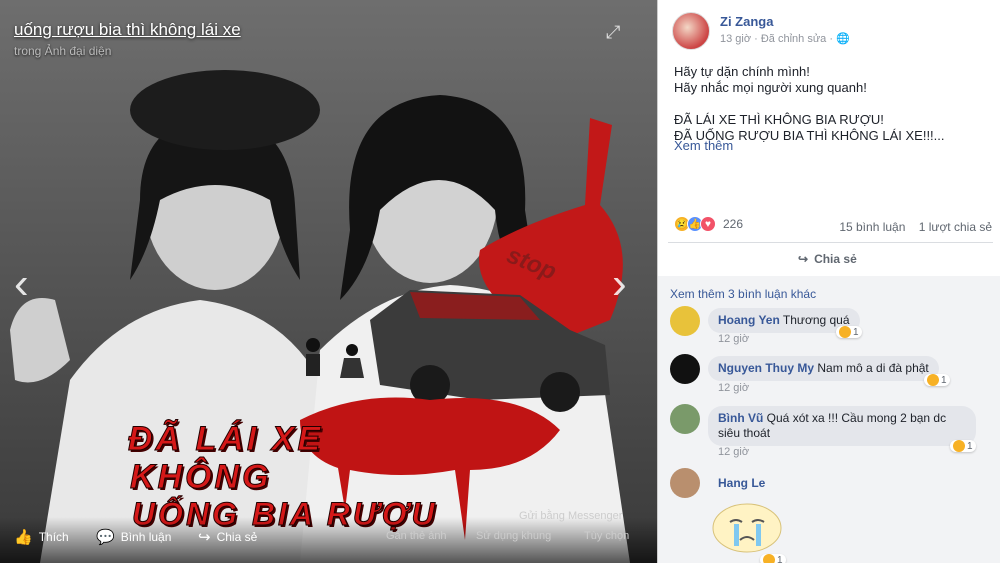 This screenshot has width=1000, height=563. I want to click on see-more-link: Xem thêm, so click(703, 145).